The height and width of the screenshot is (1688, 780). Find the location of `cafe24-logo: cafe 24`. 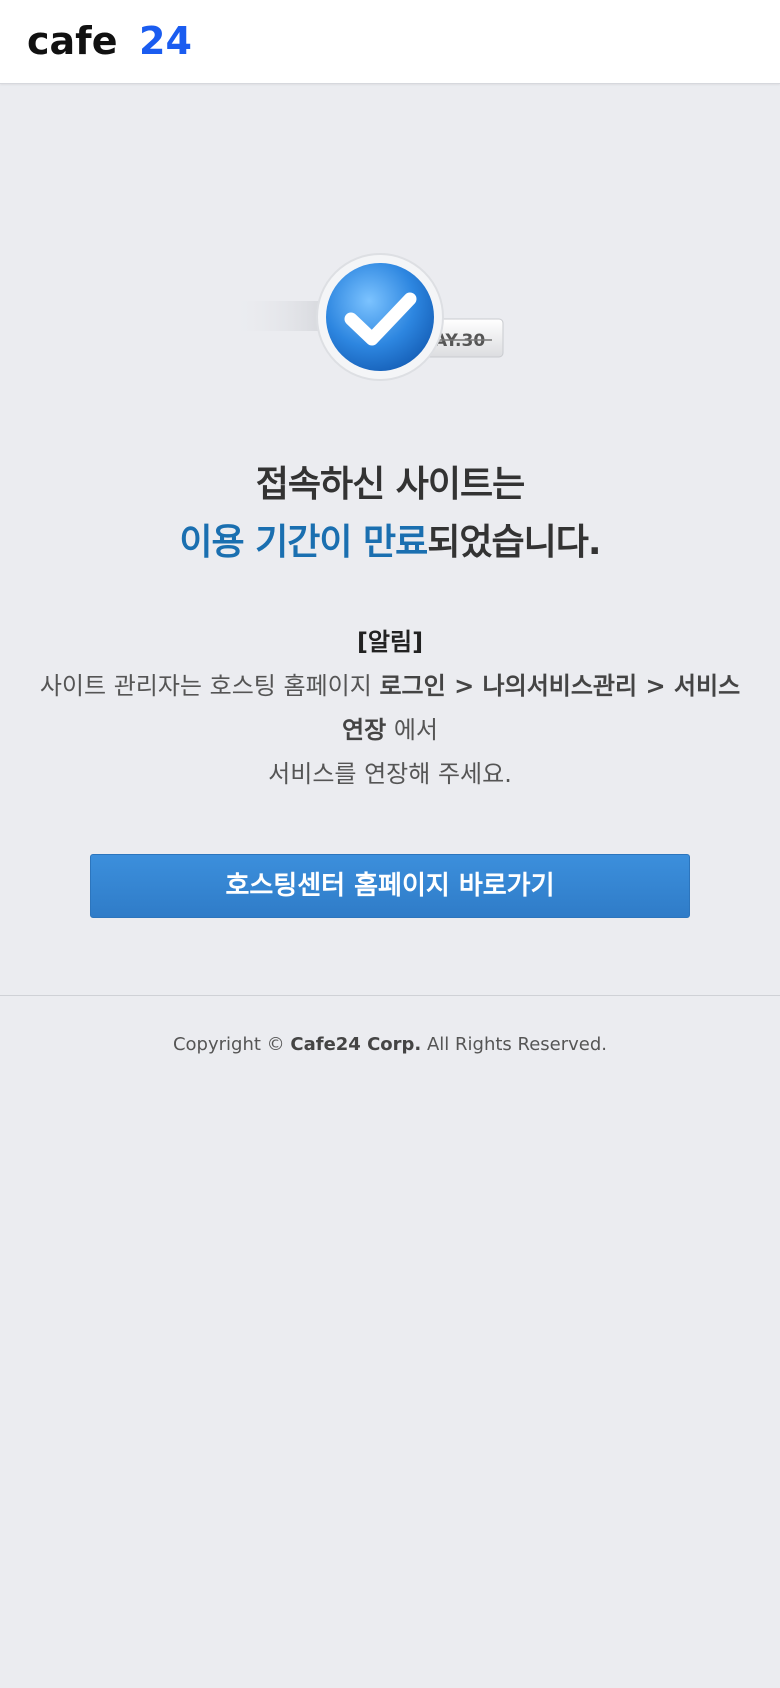

cafe24-logo: cafe 24 is located at coordinates (113, 42).